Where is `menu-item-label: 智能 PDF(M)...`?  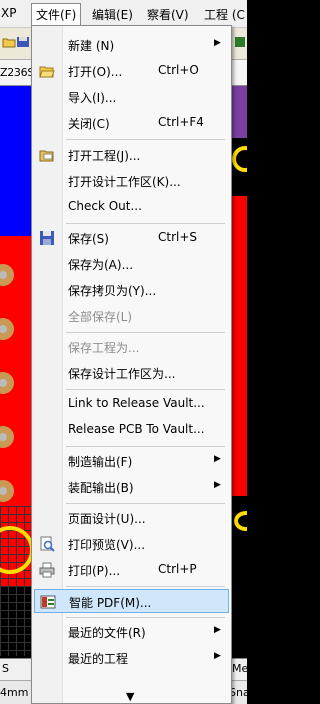 menu-item-label: 智能 PDF(M)... is located at coordinates (110, 603).